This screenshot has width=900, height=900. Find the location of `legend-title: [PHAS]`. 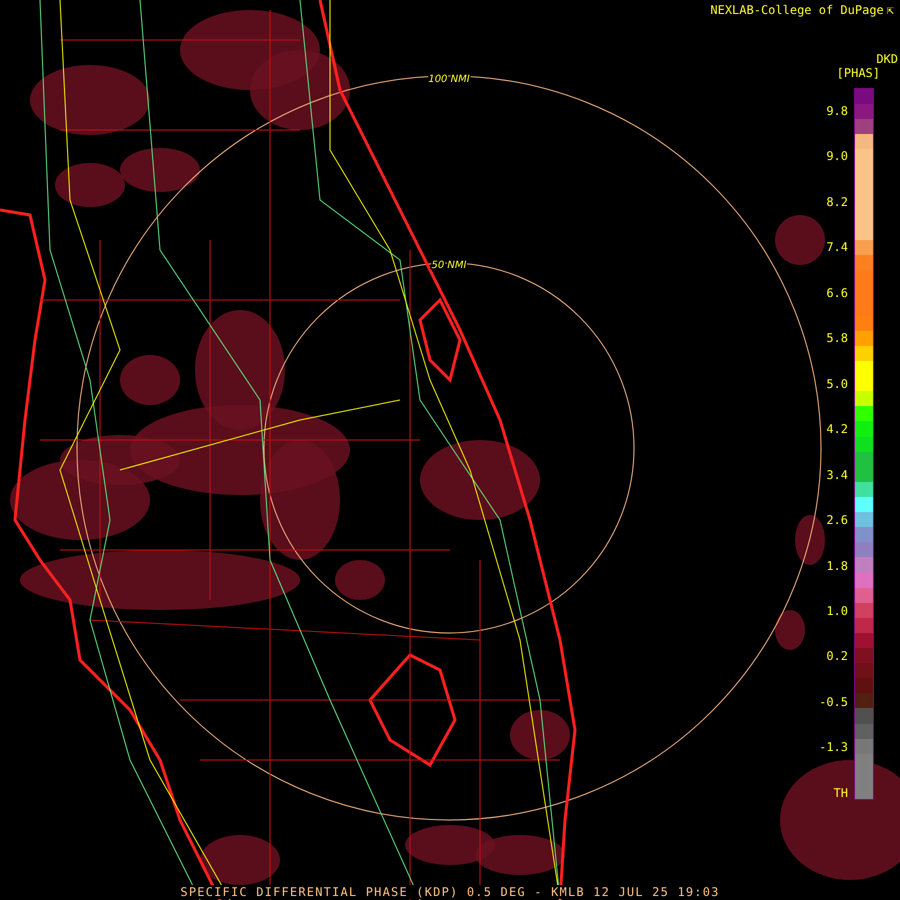

legend-title: [PHAS] is located at coordinates (858, 73).